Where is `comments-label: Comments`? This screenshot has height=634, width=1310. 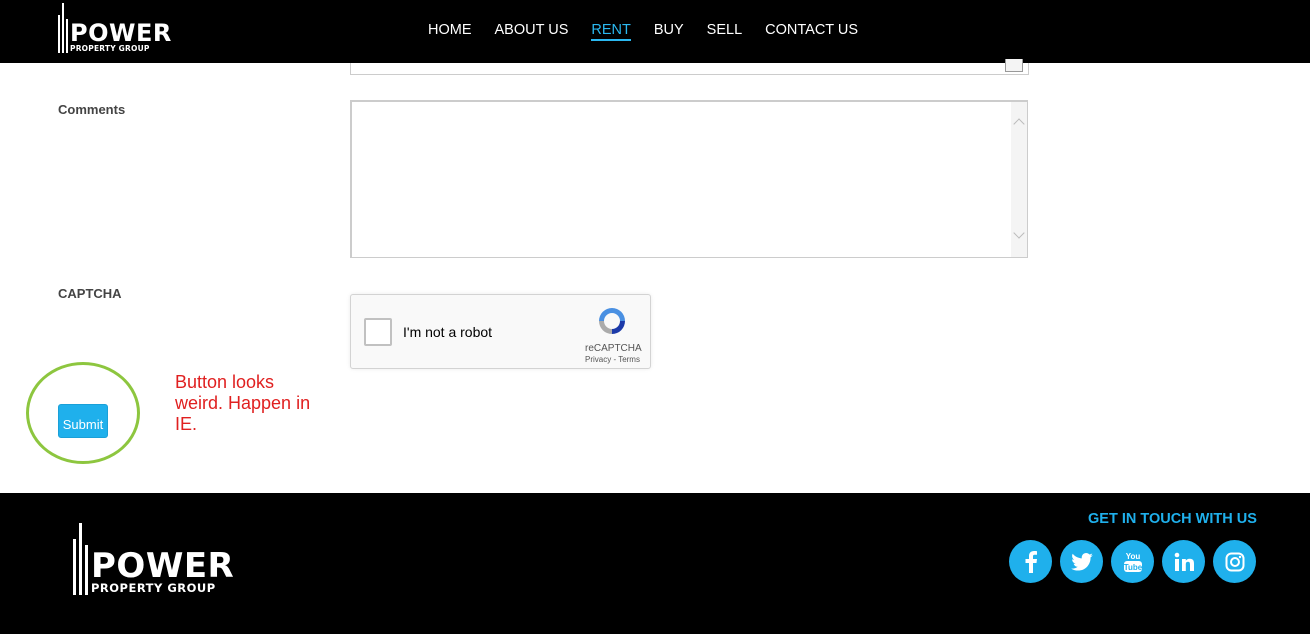 comments-label: Comments is located at coordinates (92, 109).